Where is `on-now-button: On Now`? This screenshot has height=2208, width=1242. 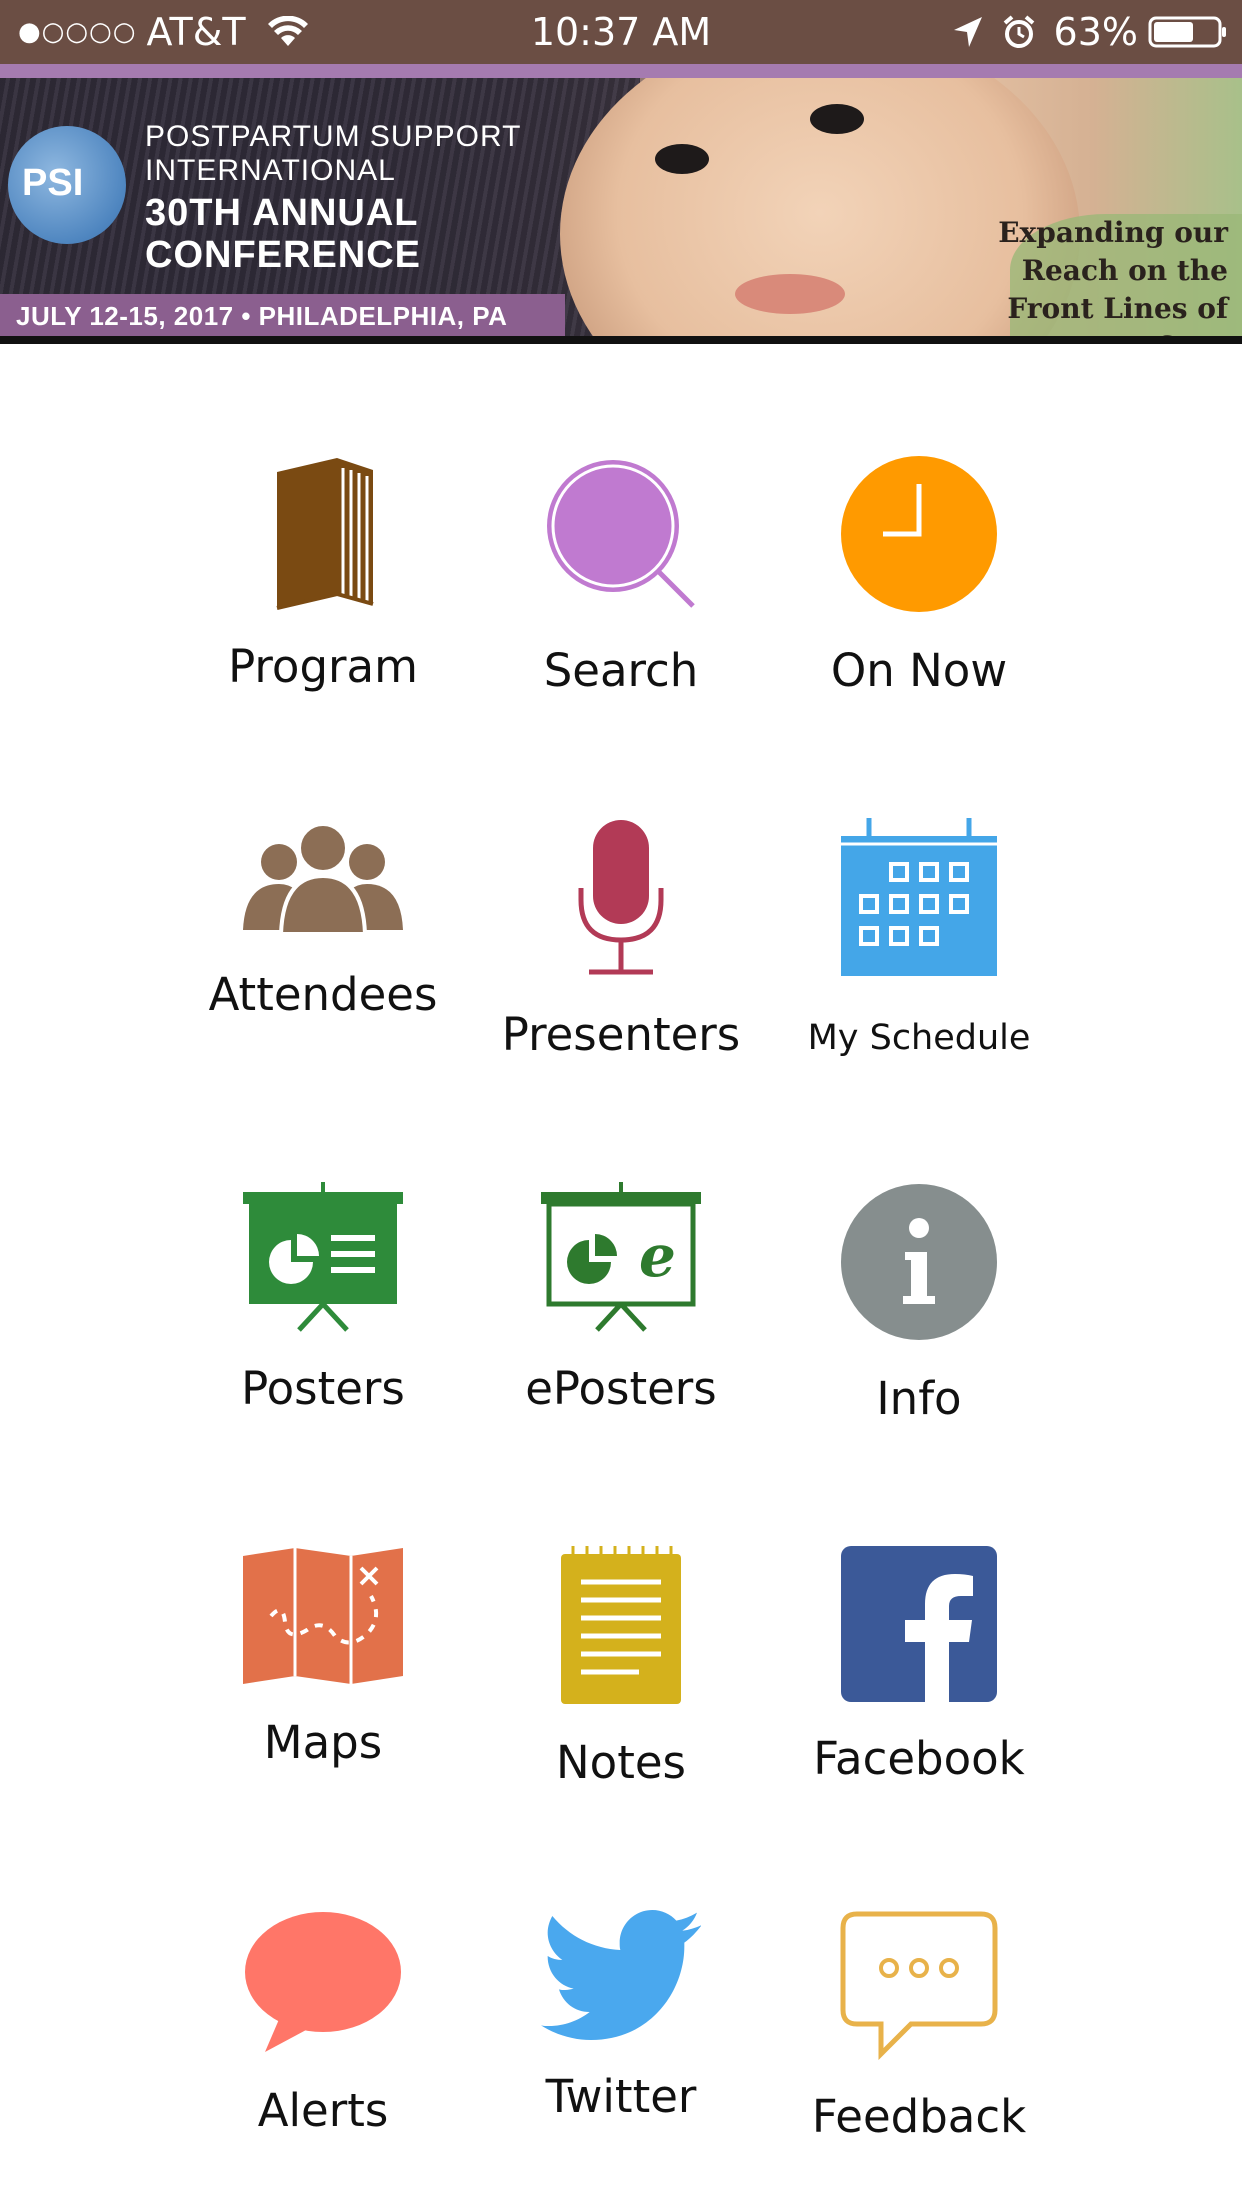 on-now-button: On Now is located at coordinates (919, 520).